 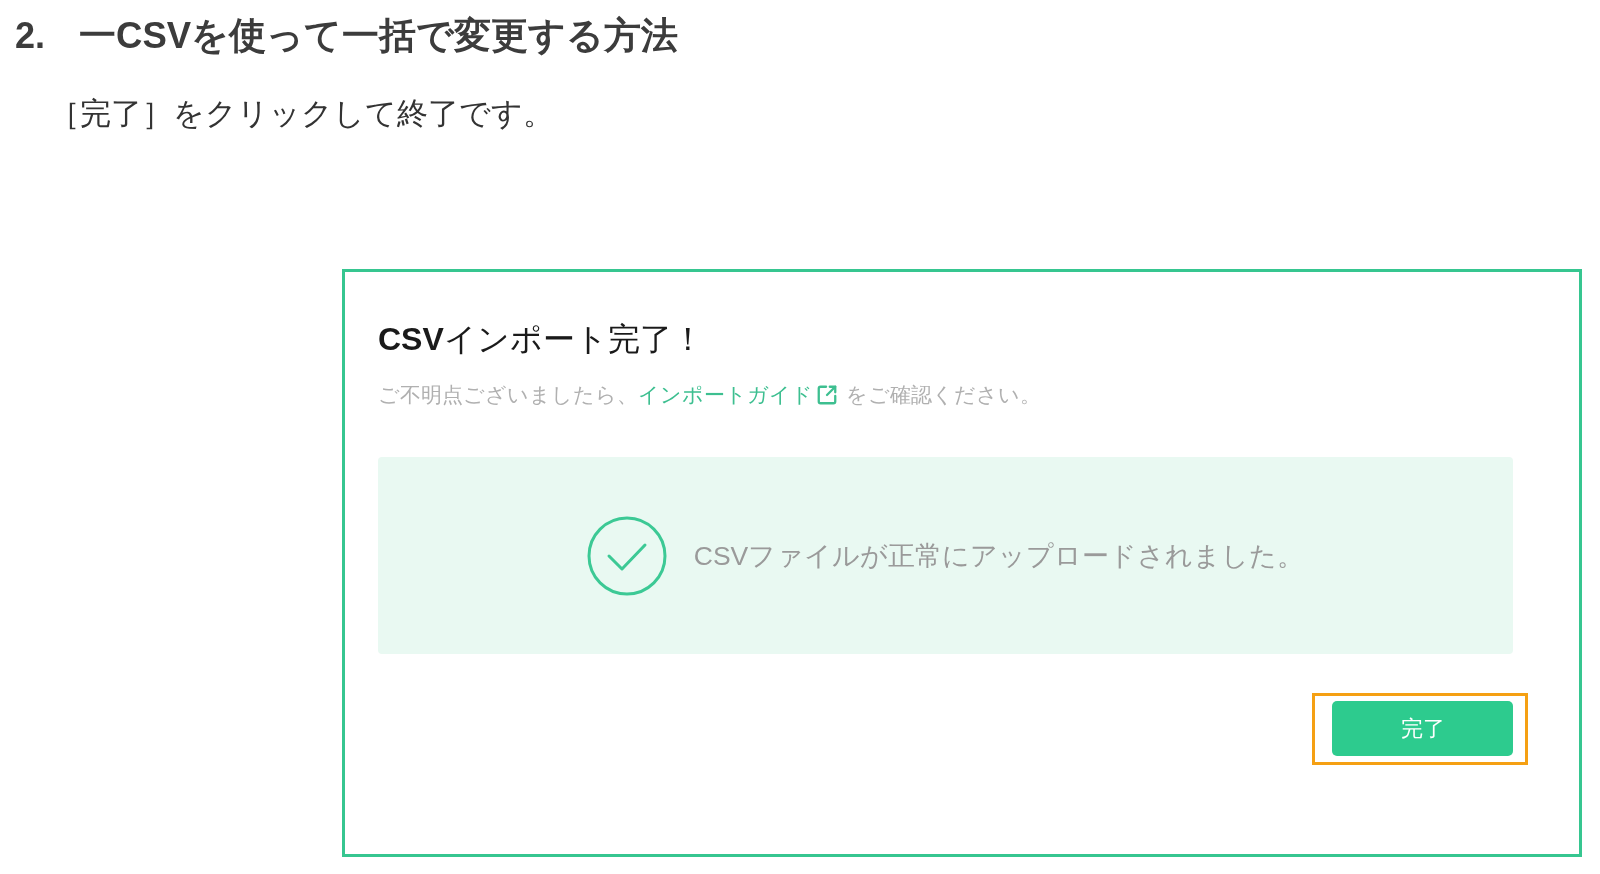 I want to click on section-heading: 一CSVを使って一括で変更する方法, so click(x=379, y=36).